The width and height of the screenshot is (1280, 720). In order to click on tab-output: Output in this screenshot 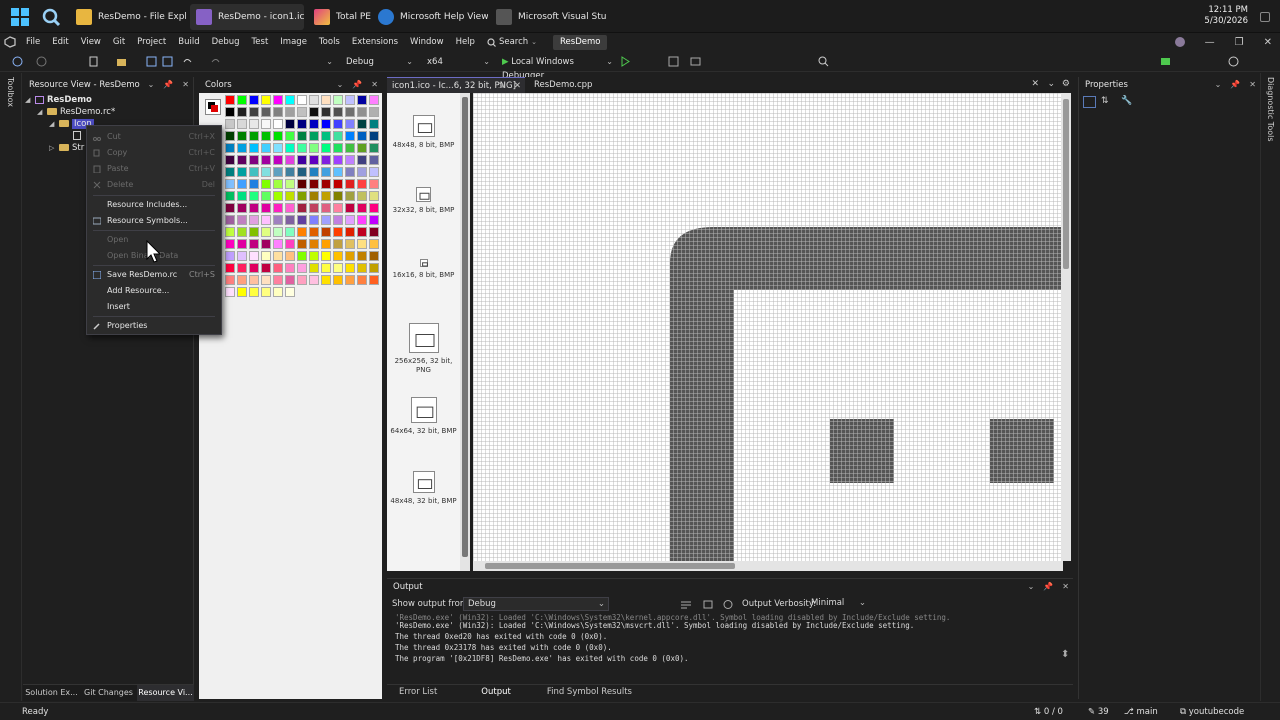, I will do `click(496, 692)`.